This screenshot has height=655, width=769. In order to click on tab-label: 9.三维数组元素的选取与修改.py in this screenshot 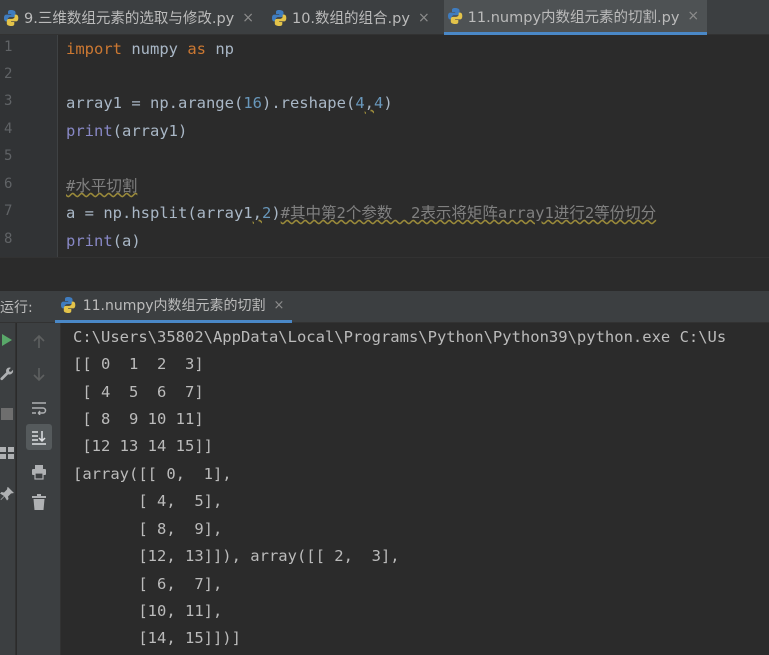, I will do `click(129, 19)`.